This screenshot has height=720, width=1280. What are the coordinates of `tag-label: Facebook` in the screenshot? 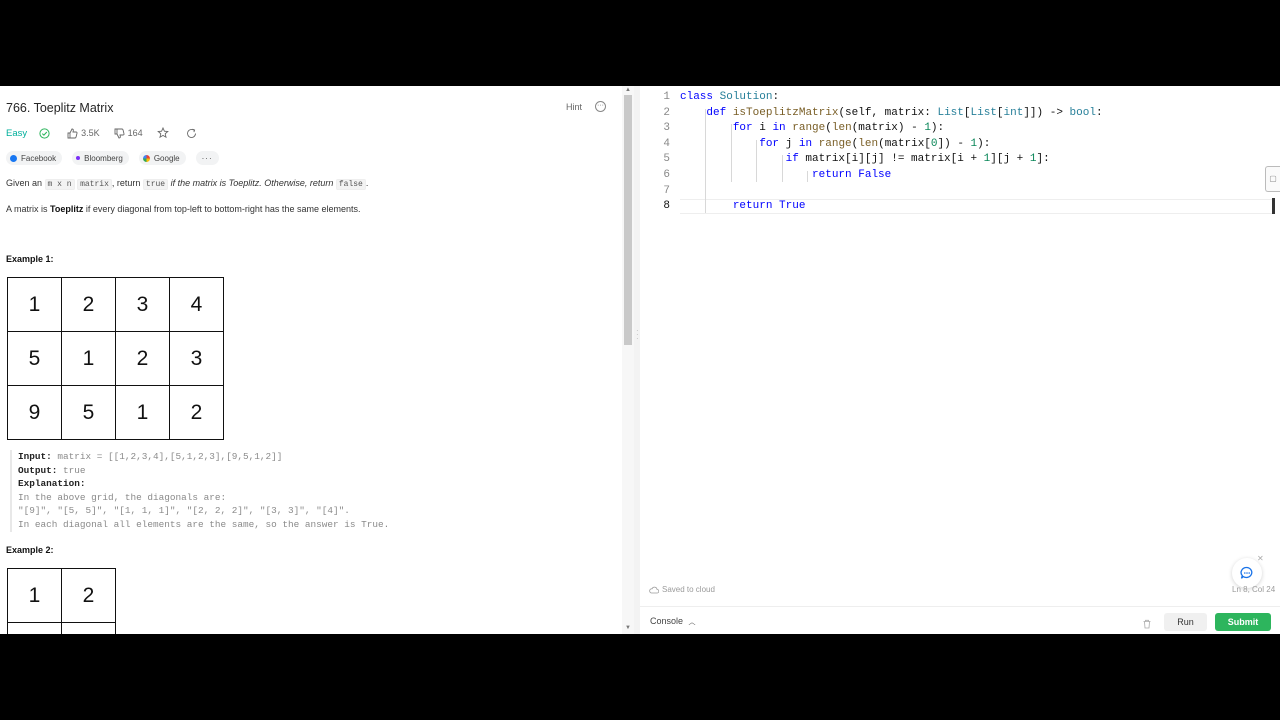 It's located at (39, 158).